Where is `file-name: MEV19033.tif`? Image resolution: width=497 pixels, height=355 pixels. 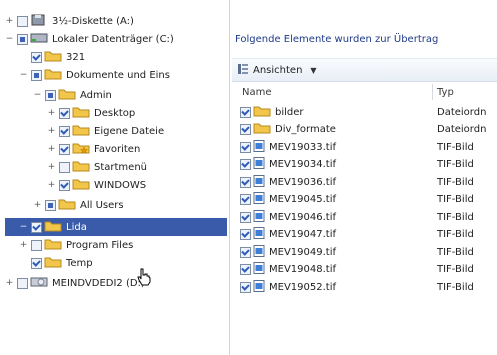 file-name: MEV19033.tif is located at coordinates (302, 147).